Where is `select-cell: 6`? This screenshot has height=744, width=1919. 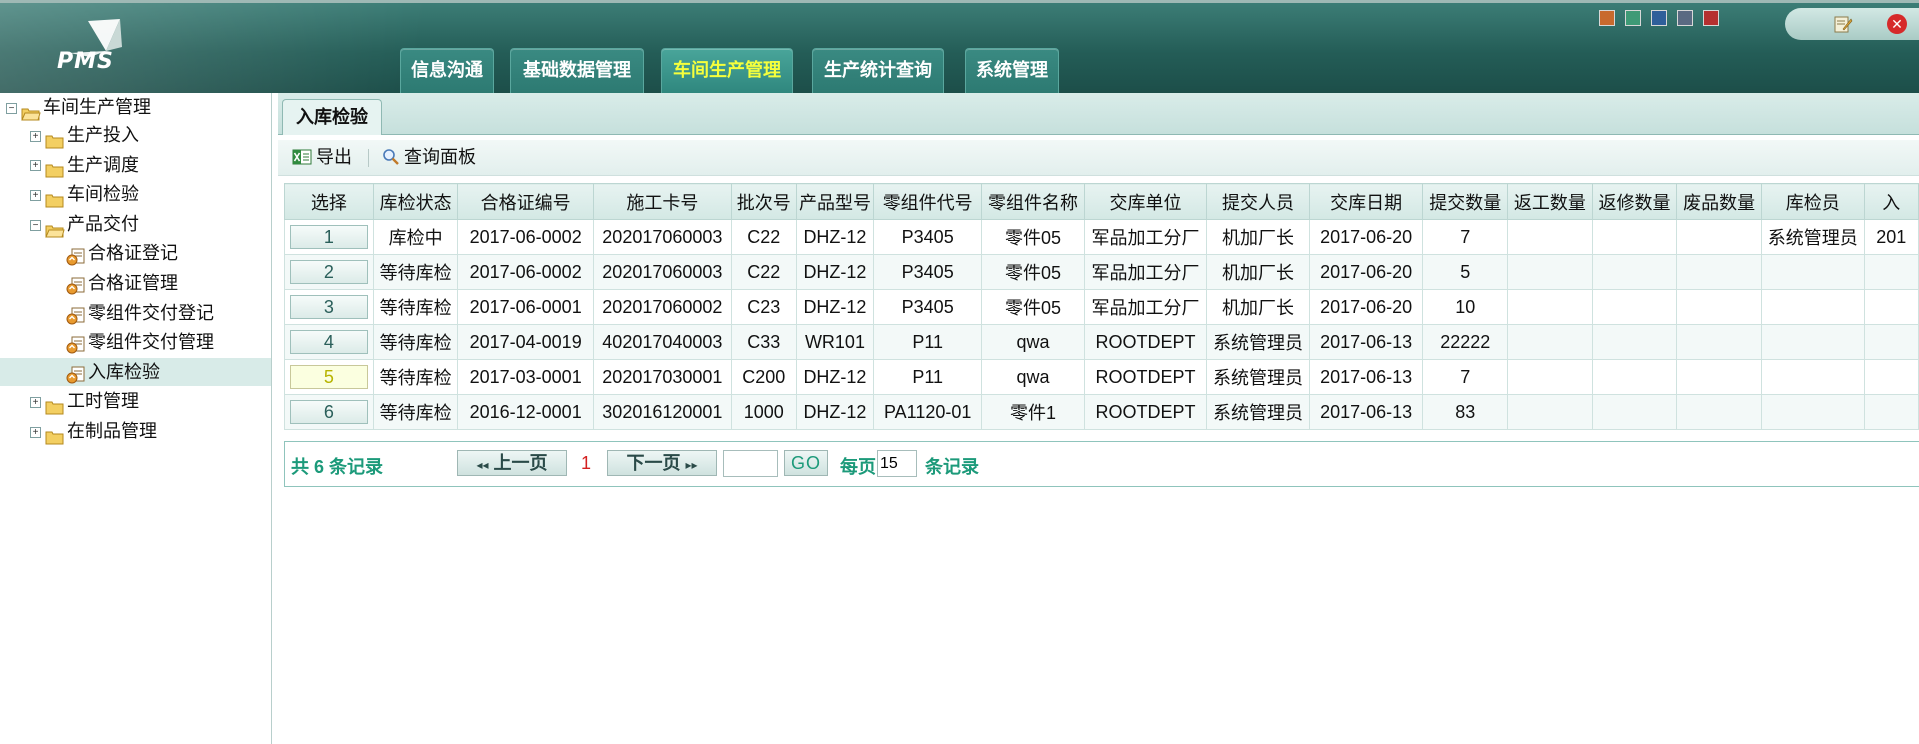
select-cell: 6 is located at coordinates (329, 412).